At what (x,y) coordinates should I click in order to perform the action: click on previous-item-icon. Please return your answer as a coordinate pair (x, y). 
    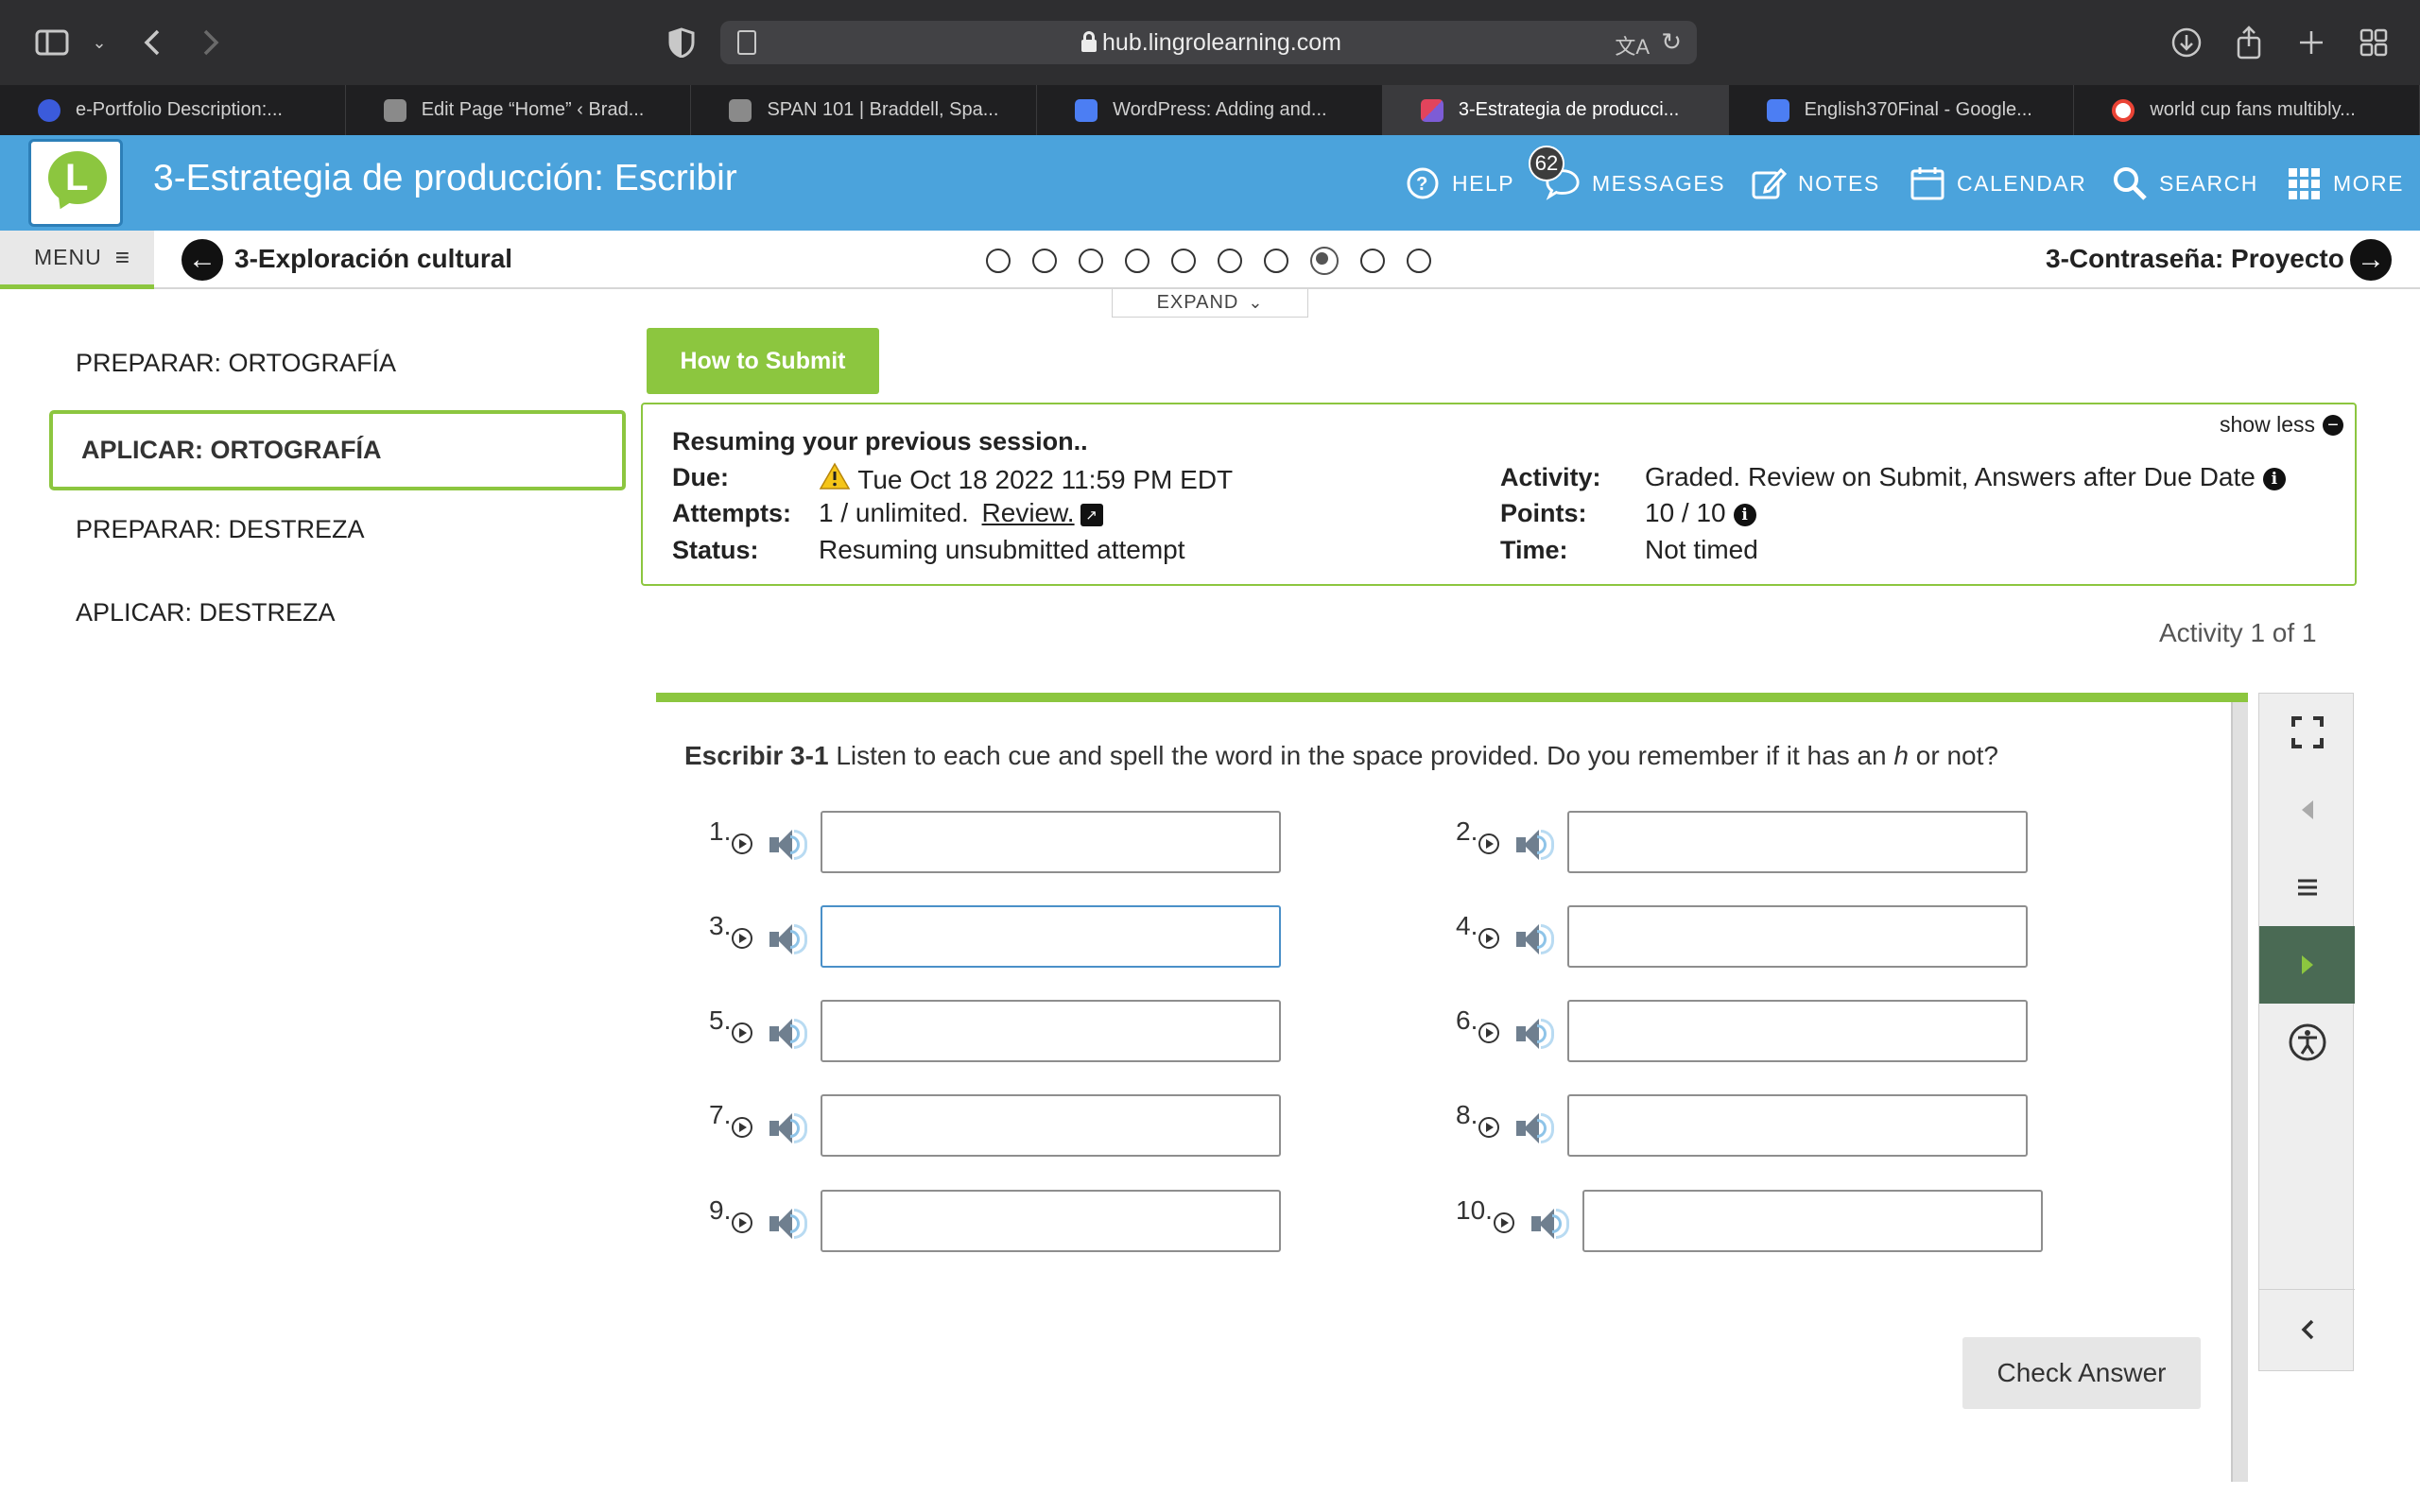
    Looking at the image, I should click on (2307, 810).